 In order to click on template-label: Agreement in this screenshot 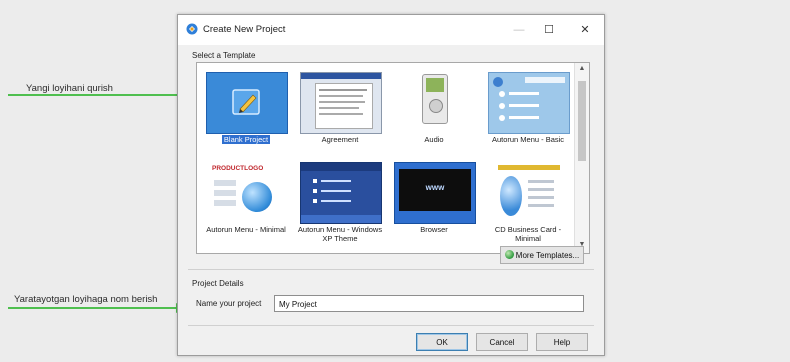, I will do `click(340, 139)`.